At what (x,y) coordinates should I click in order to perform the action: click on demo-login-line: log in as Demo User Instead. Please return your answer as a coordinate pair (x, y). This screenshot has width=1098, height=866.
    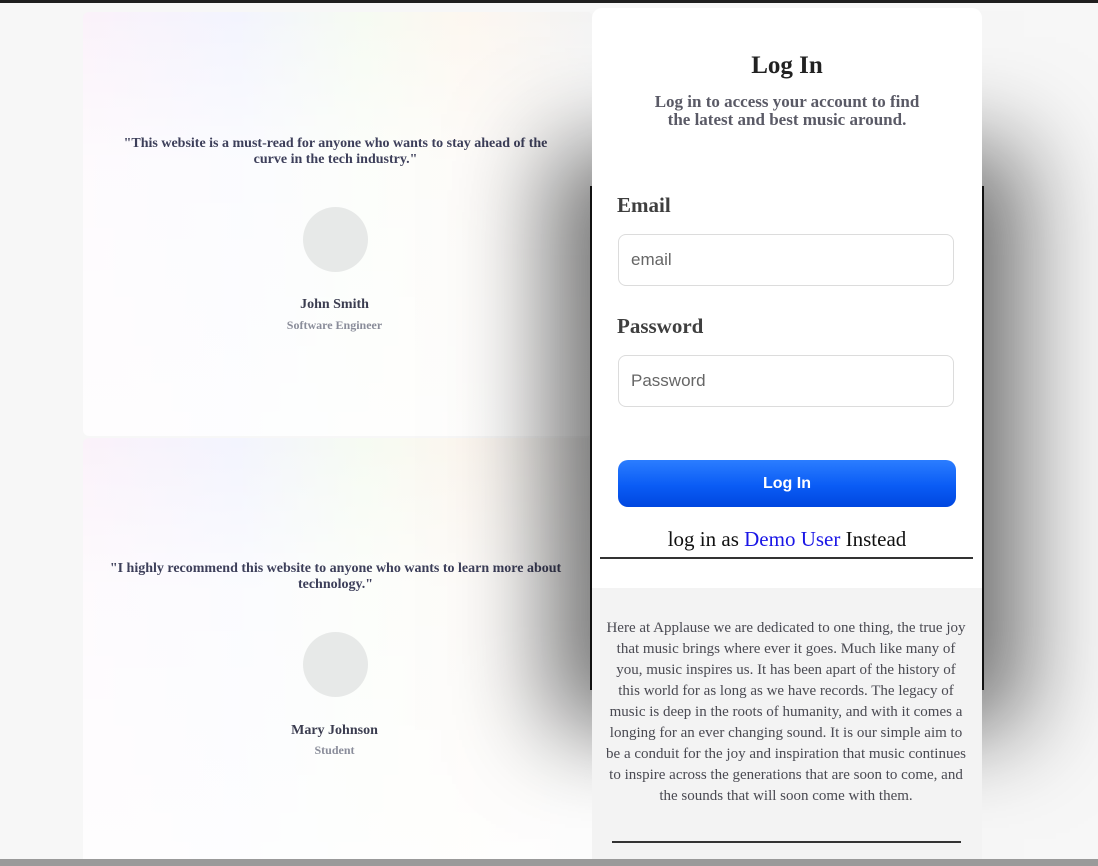
    Looking at the image, I should click on (787, 539).